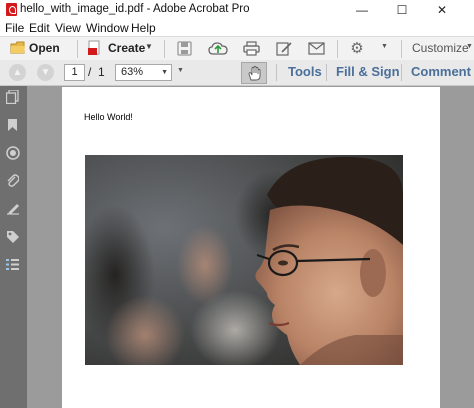 This screenshot has height=408, width=474. I want to click on arrow-down-icon: ▼, so click(45, 72).